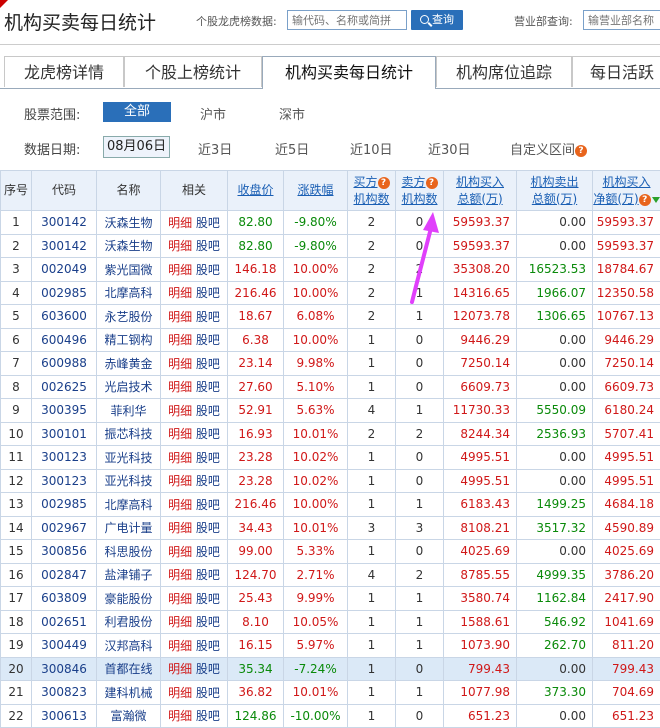 The image size is (660, 728). Describe the element at coordinates (215, 148) in the screenshot. I see `date-option-3d: 近3日` at that location.